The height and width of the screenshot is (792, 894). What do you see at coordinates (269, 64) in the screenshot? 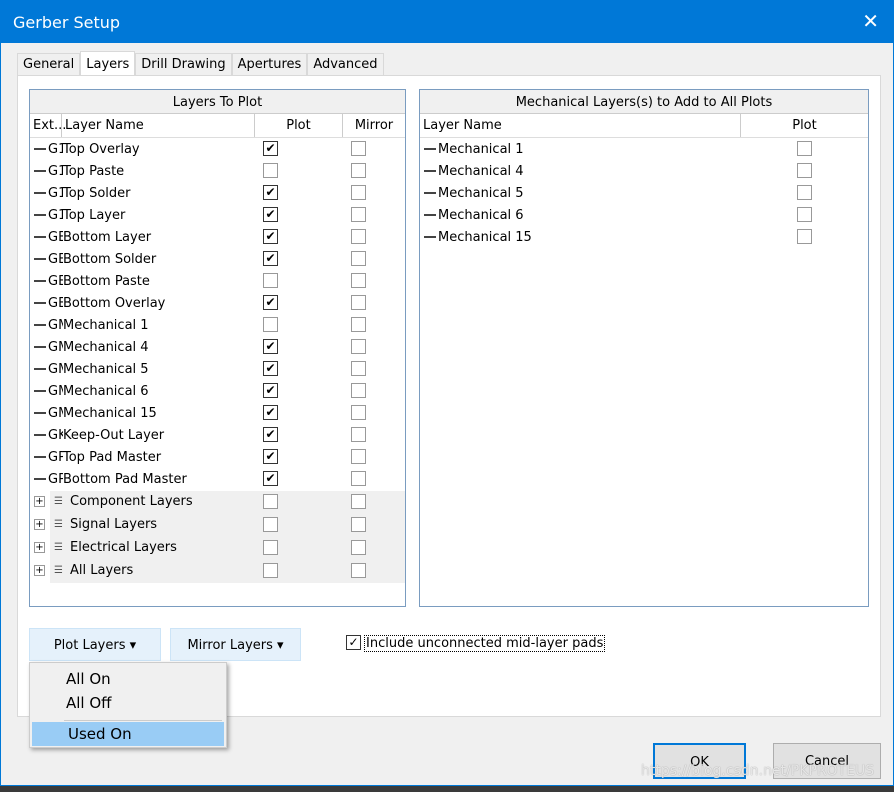
I see `tab-apertures: Apertures` at bounding box center [269, 64].